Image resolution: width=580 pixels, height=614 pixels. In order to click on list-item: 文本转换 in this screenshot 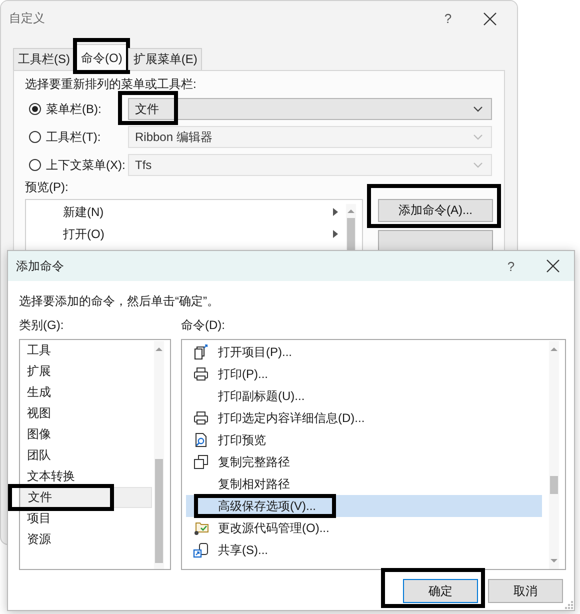, I will do `click(86, 476)`.